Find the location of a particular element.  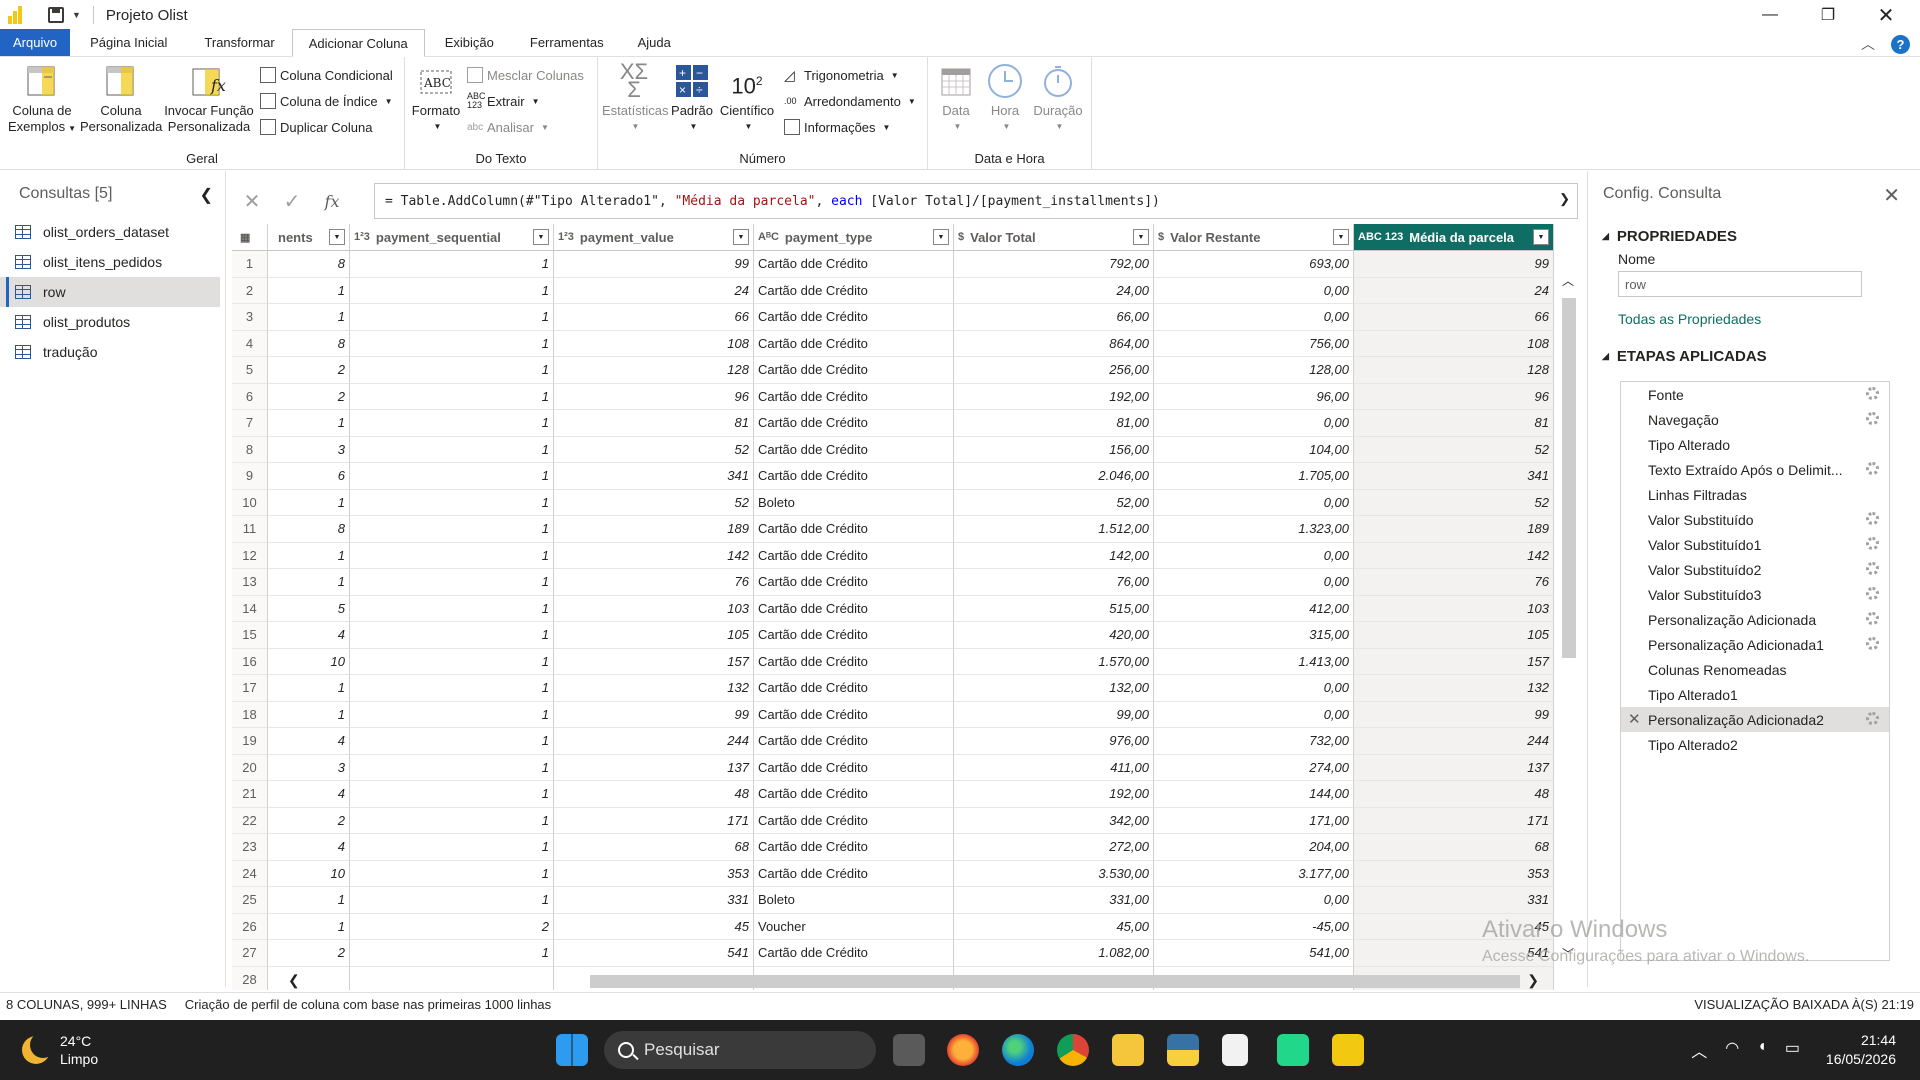

informacoes-button: Informações ▼ is located at coordinates (837, 127).